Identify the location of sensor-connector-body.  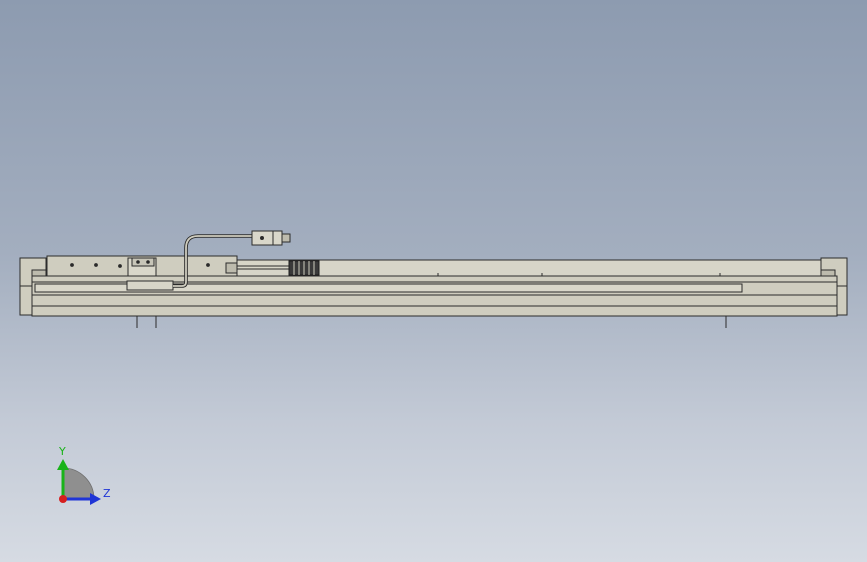
(267, 238).